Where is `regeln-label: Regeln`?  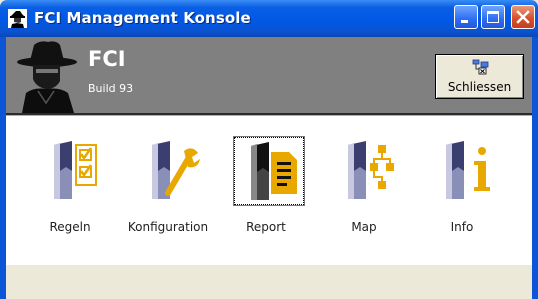 regeln-label: Regeln is located at coordinates (70, 227).